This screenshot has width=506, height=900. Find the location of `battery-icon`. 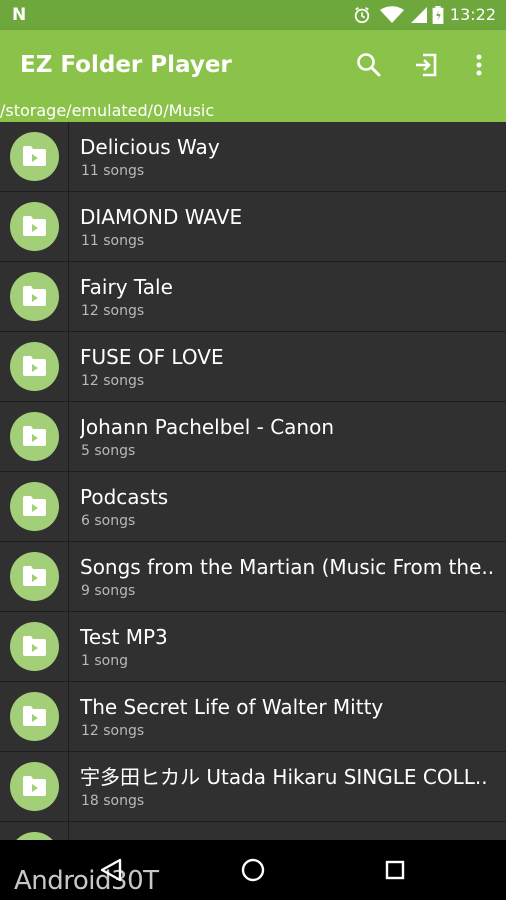

battery-icon is located at coordinates (438, 15).